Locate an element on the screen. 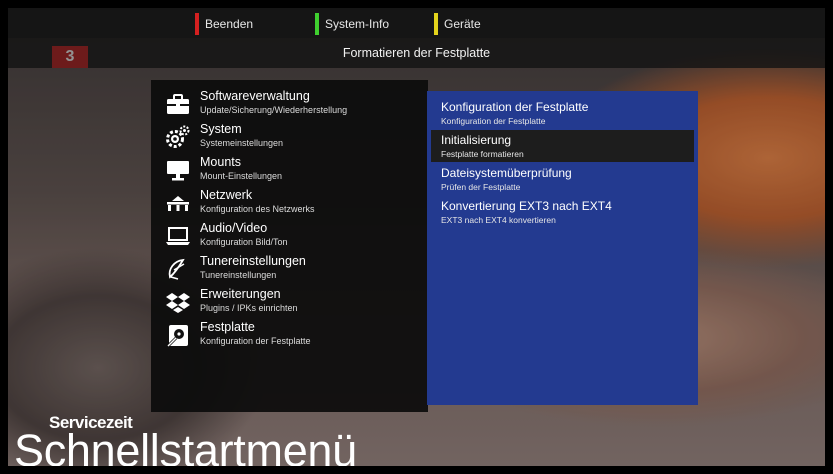 The image size is (833, 474). submenu-item-title: Initialisierung is located at coordinates (476, 140).